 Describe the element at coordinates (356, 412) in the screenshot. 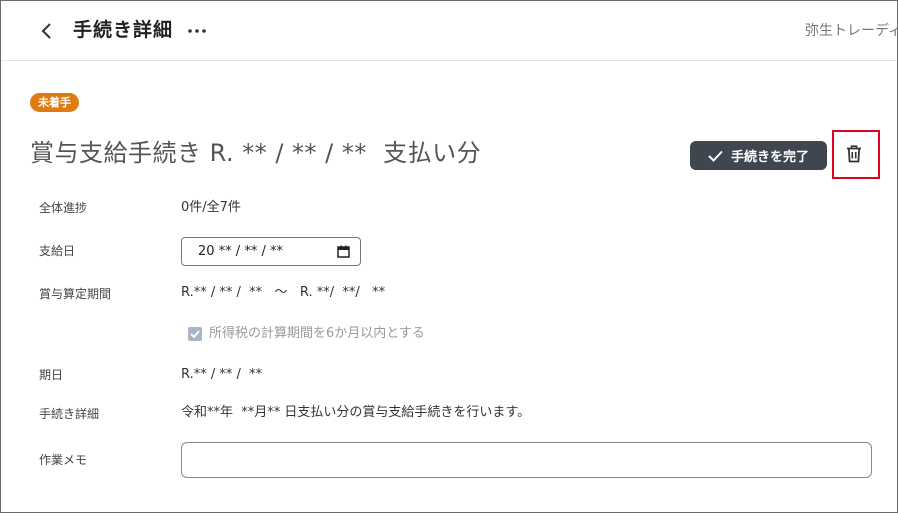

I see `detail-value: 令和**年 **月** 日支払い分の賞与支給手続きを行います。` at that location.